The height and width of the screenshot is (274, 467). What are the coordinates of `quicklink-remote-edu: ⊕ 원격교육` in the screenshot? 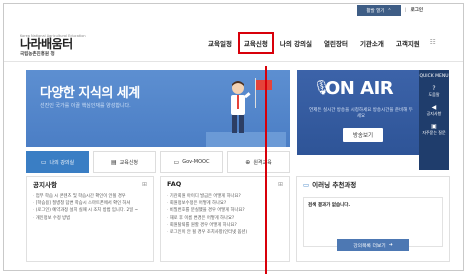 It's located at (258, 162).